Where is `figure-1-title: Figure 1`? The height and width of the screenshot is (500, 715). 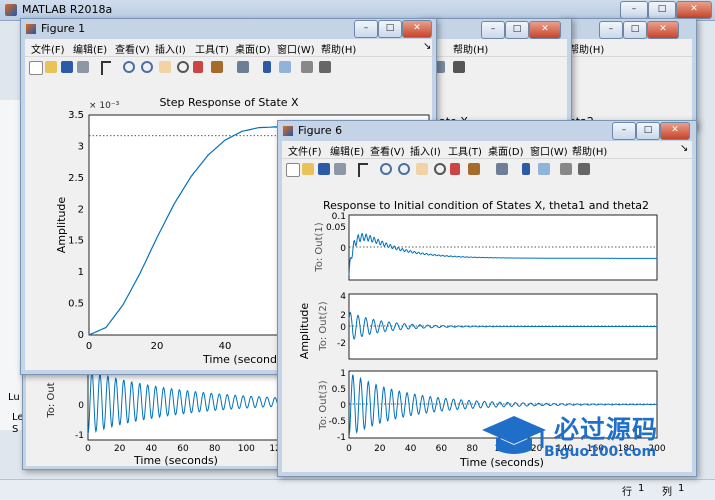
figure-1-title: Figure 1 is located at coordinates (63, 28).